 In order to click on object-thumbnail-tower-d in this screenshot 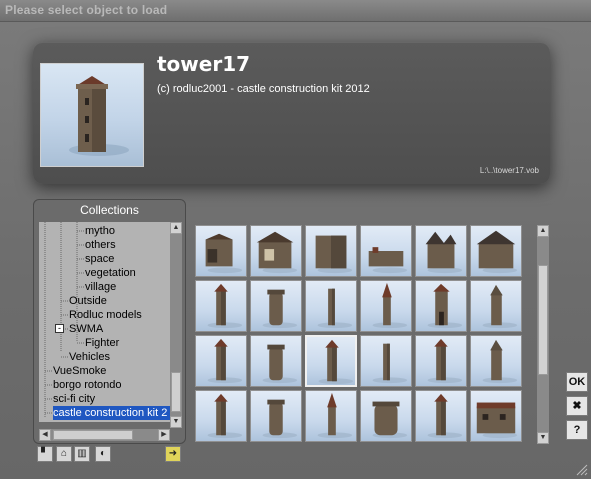, I will do `click(441, 361)`.